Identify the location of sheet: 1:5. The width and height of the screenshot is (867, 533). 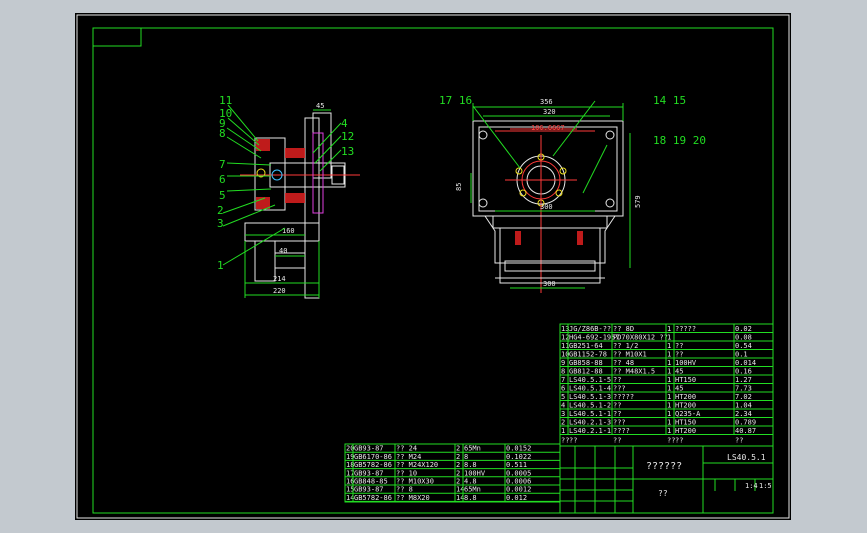
(765, 486).